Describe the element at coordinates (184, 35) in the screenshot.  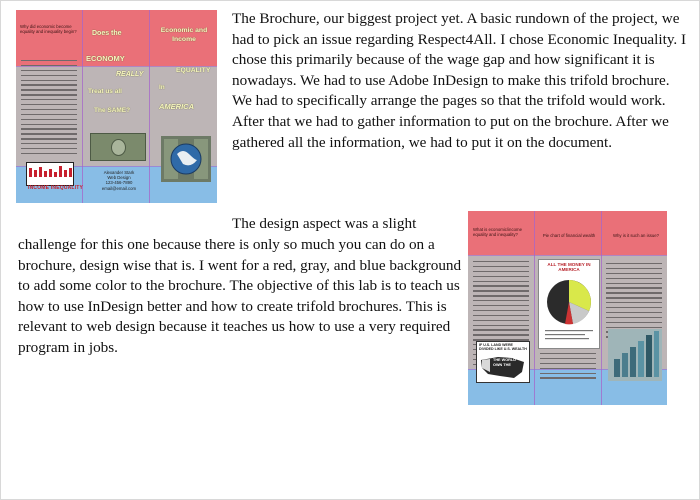
I see `outside-panel3-title: Economic and Income` at that location.